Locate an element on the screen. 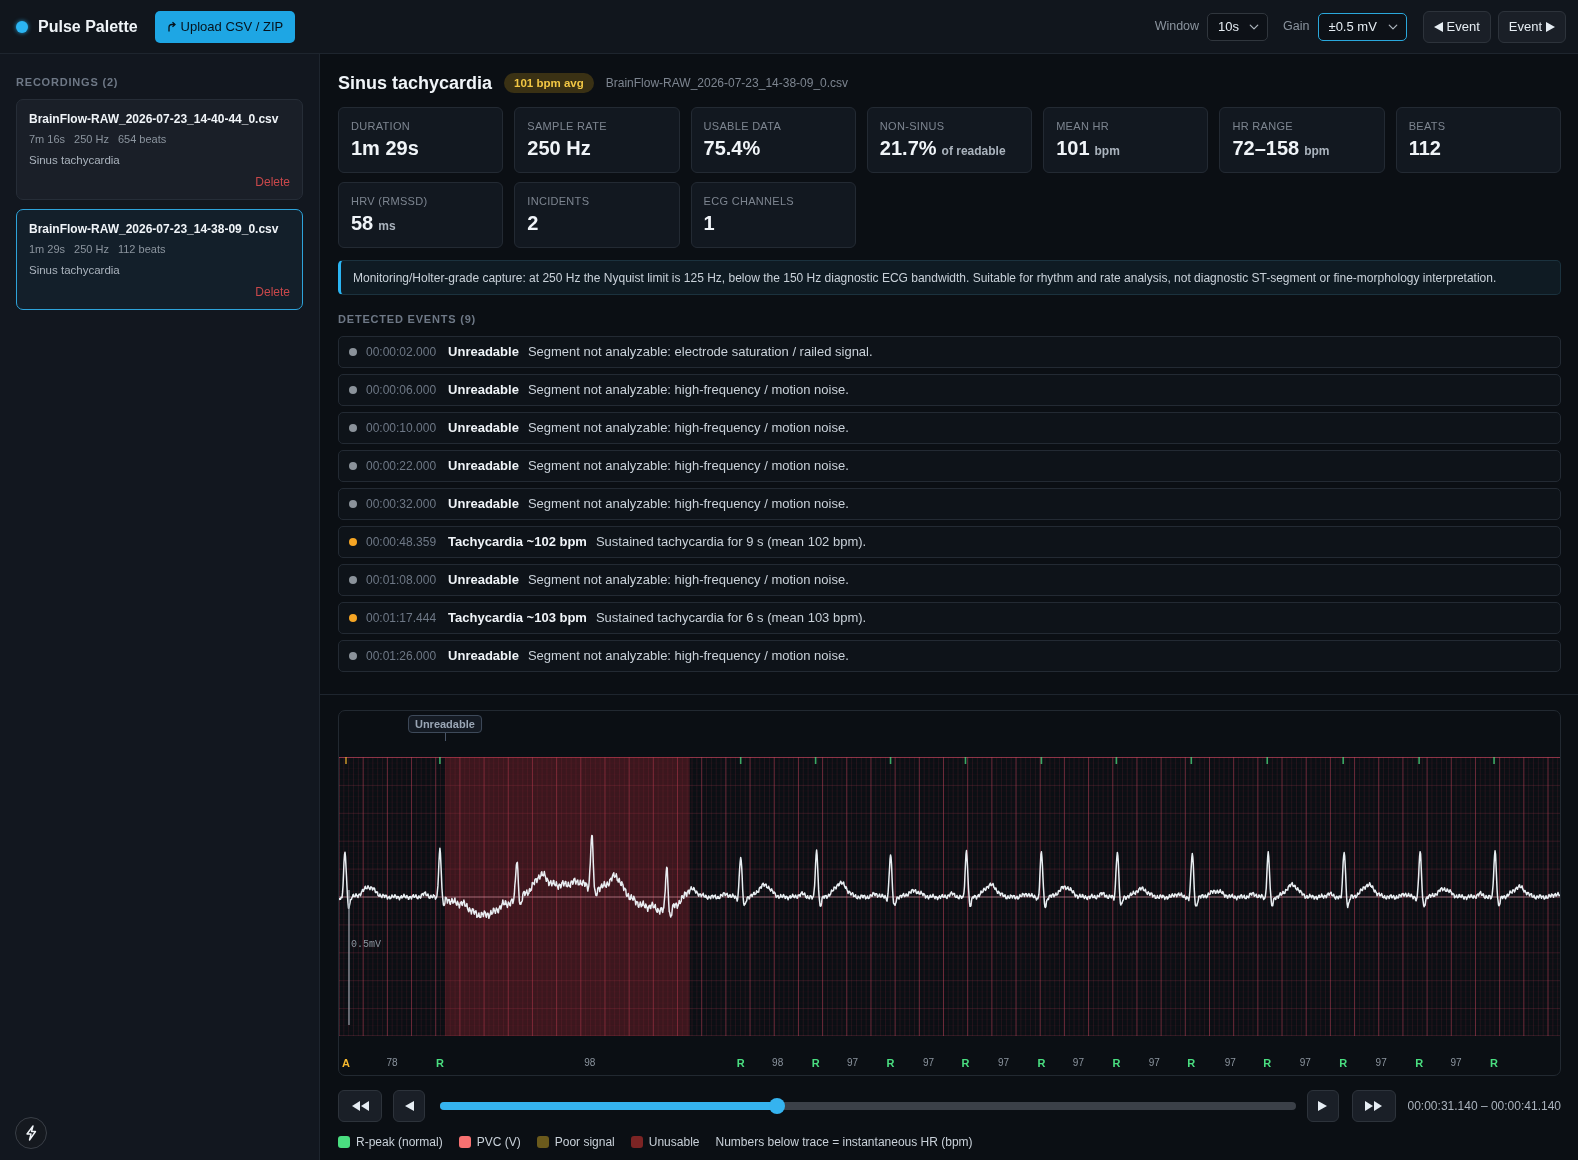  fast-forward-icon is located at coordinates (1373, 1106).